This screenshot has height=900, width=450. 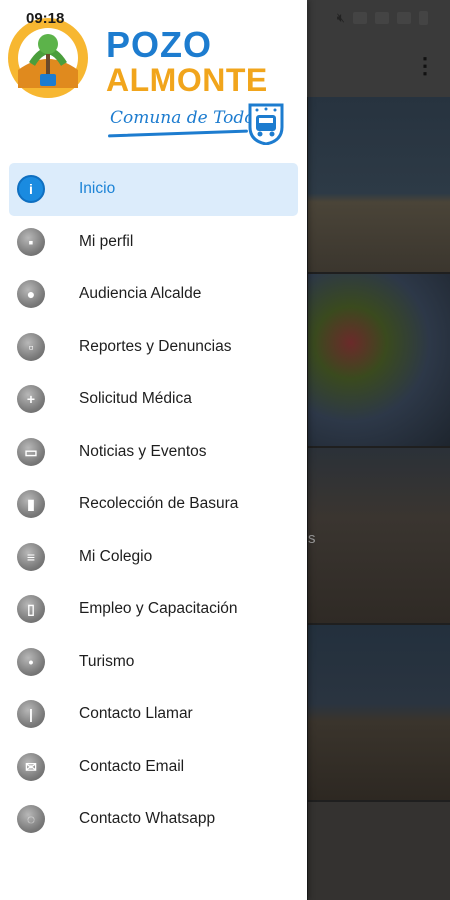 I want to click on mute-icon: 🔇︎, so click(x=340, y=17).